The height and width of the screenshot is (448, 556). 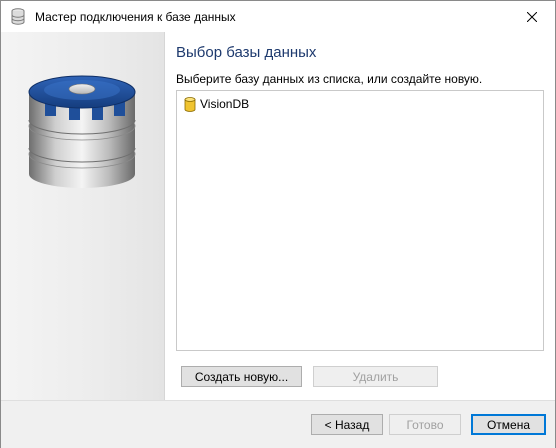 I want to click on list-item-label: VisionDB, so click(x=225, y=104).